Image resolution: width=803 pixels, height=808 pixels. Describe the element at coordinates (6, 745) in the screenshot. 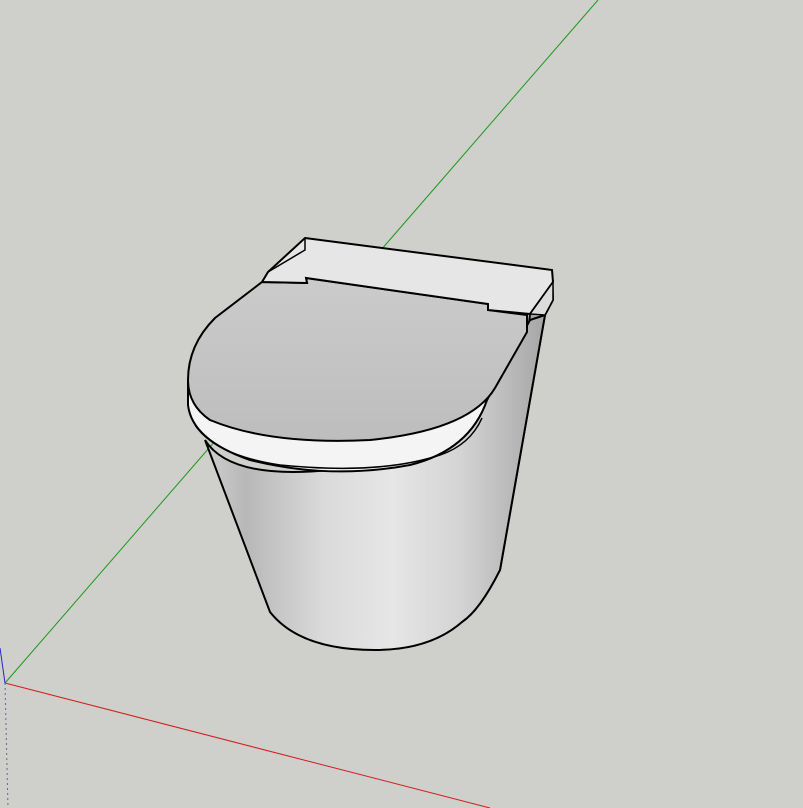

I see `z-axis-below-line` at that location.